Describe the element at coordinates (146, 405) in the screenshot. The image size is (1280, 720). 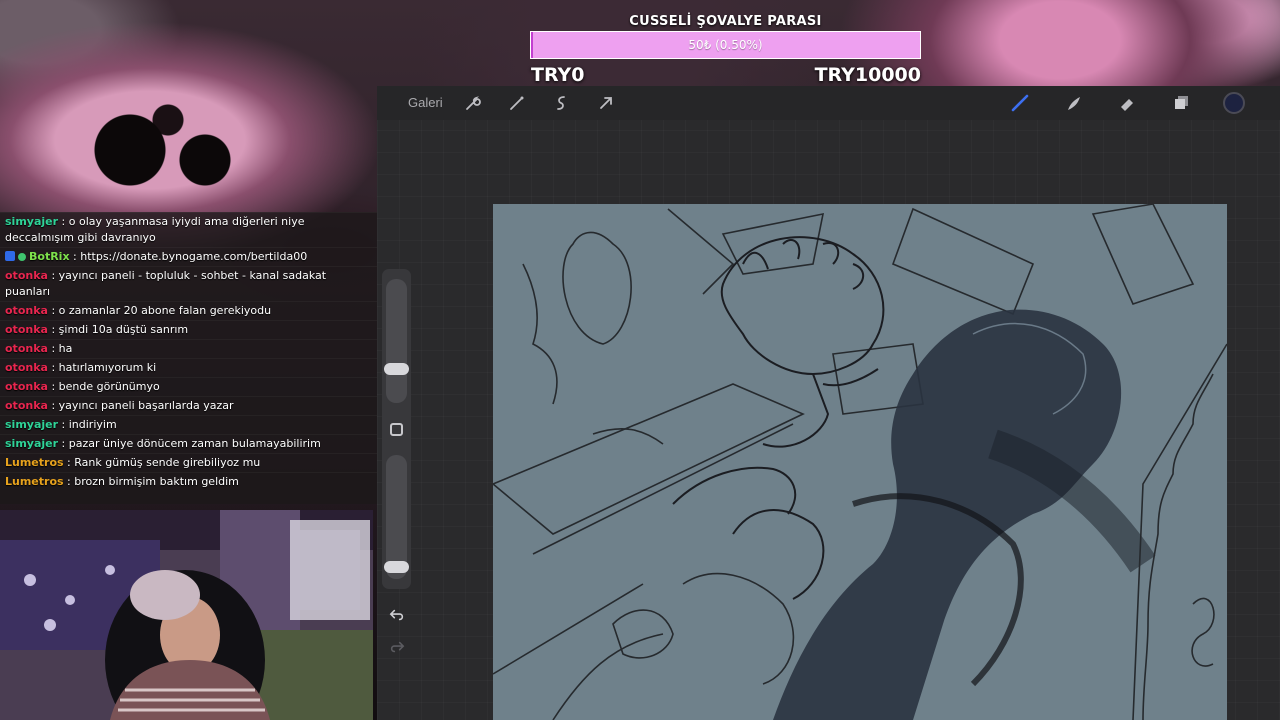
I see `chat-text: yayıncı paneli başarılarda yazar` at that location.